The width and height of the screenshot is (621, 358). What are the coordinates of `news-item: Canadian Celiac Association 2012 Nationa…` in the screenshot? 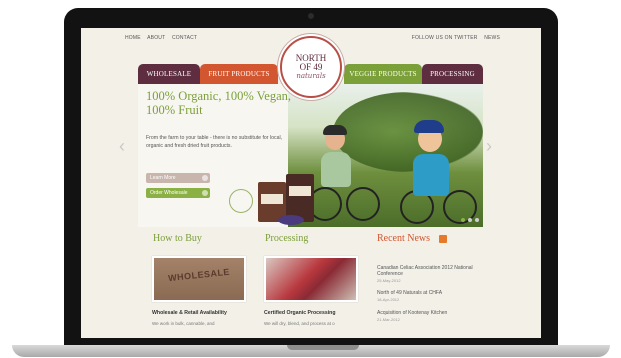 It's located at (425, 274).